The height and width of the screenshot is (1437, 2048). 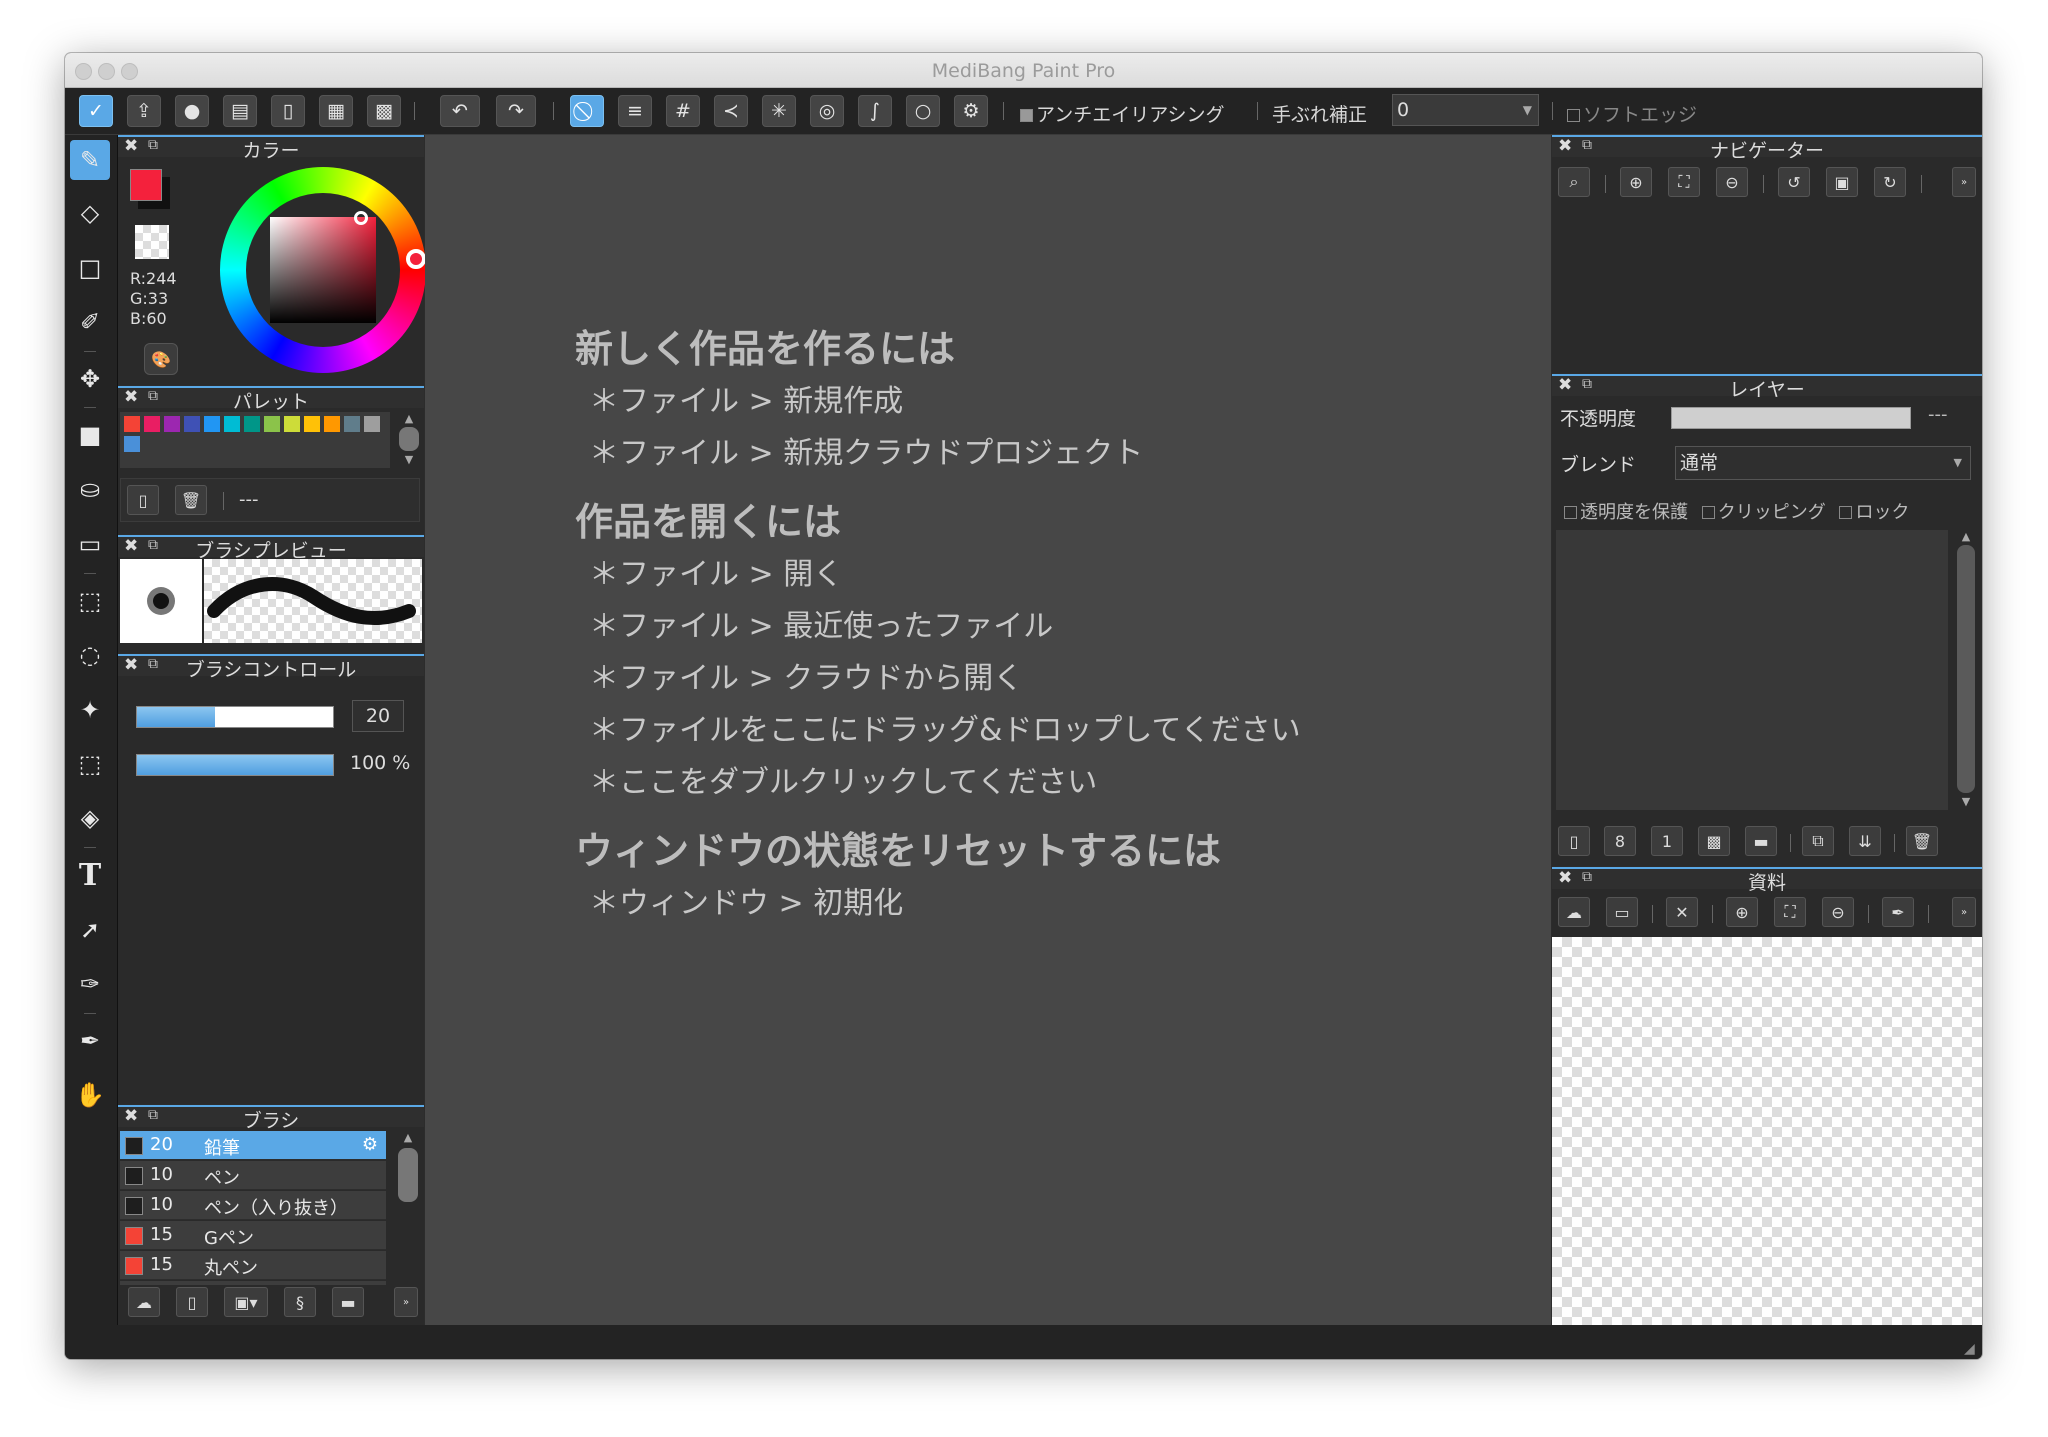 I want to click on antialias-checkbox, so click(x=1026, y=115).